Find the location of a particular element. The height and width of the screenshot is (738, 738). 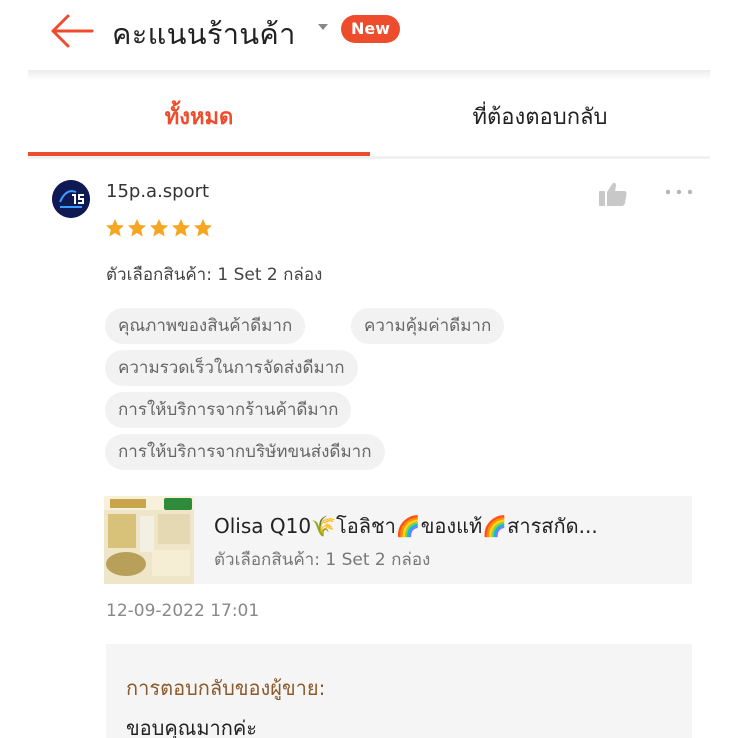

tab-all: ทั้งหมด is located at coordinates (199, 118).